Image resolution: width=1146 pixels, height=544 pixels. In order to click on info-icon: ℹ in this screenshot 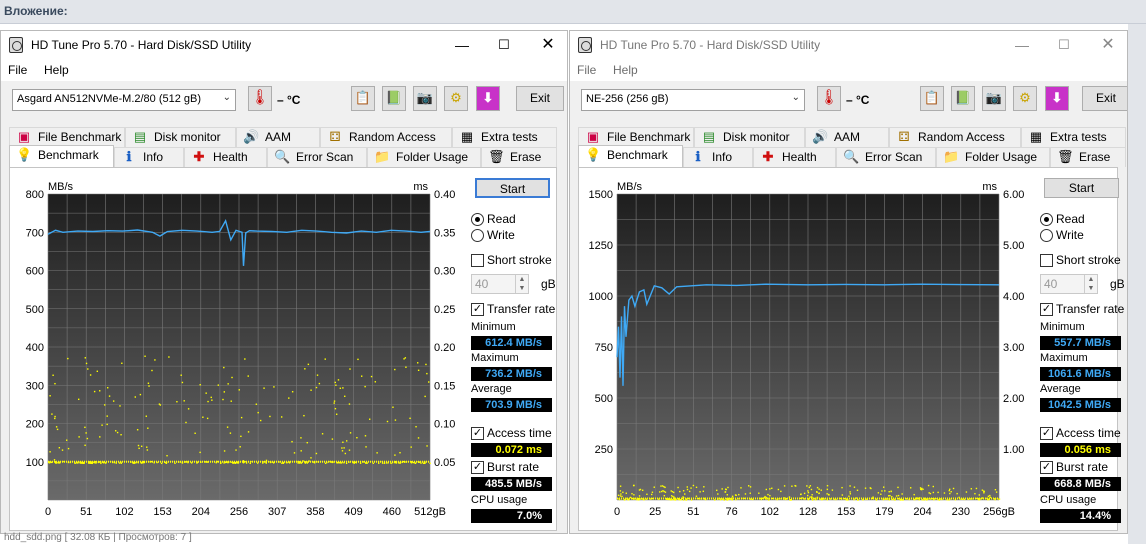, I will do `click(698, 156)`.